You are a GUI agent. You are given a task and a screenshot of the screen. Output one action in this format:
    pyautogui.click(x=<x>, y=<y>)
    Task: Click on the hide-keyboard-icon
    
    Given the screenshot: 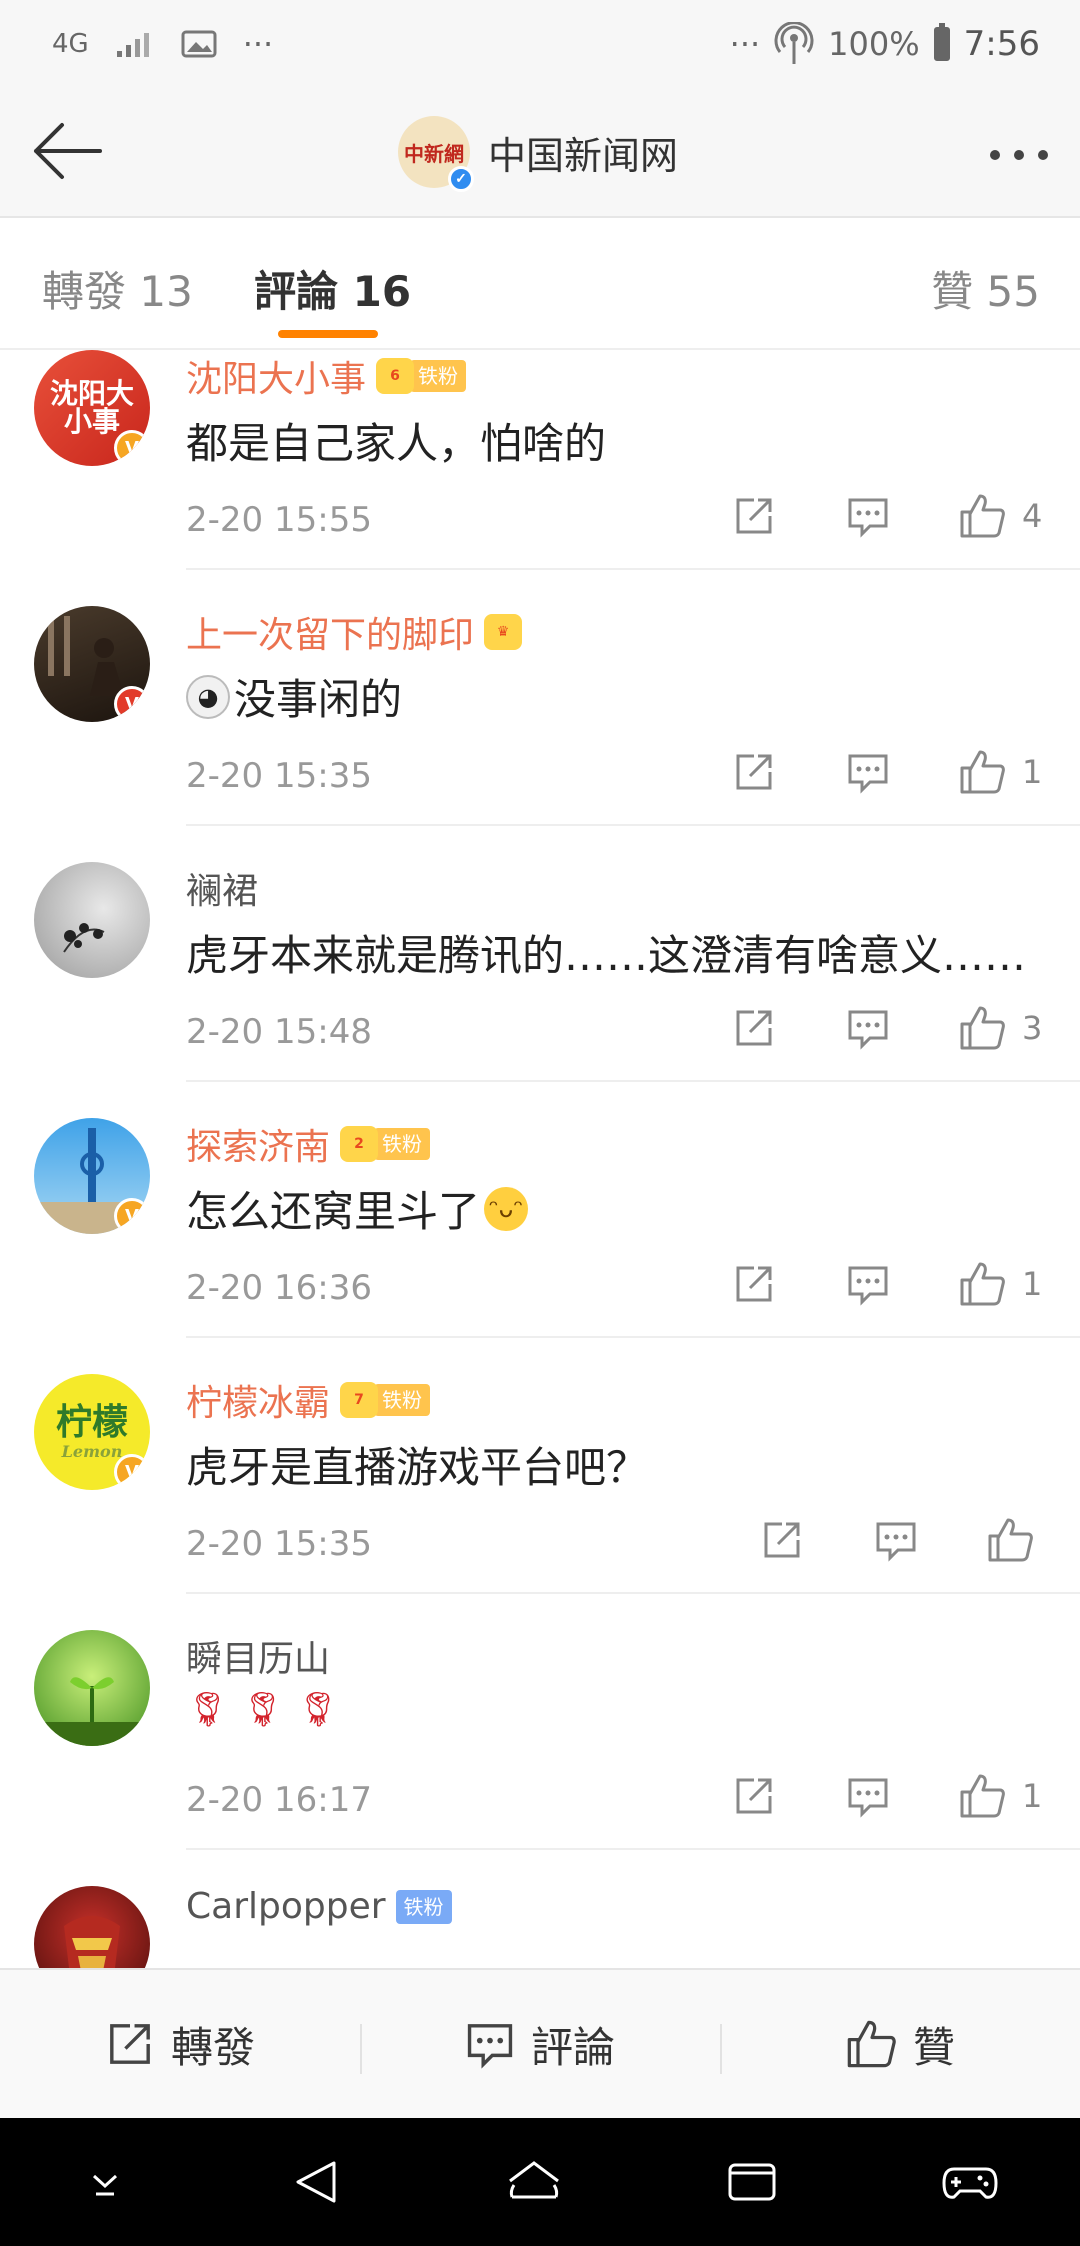 What is the action you would take?
    pyautogui.click(x=105, y=2182)
    